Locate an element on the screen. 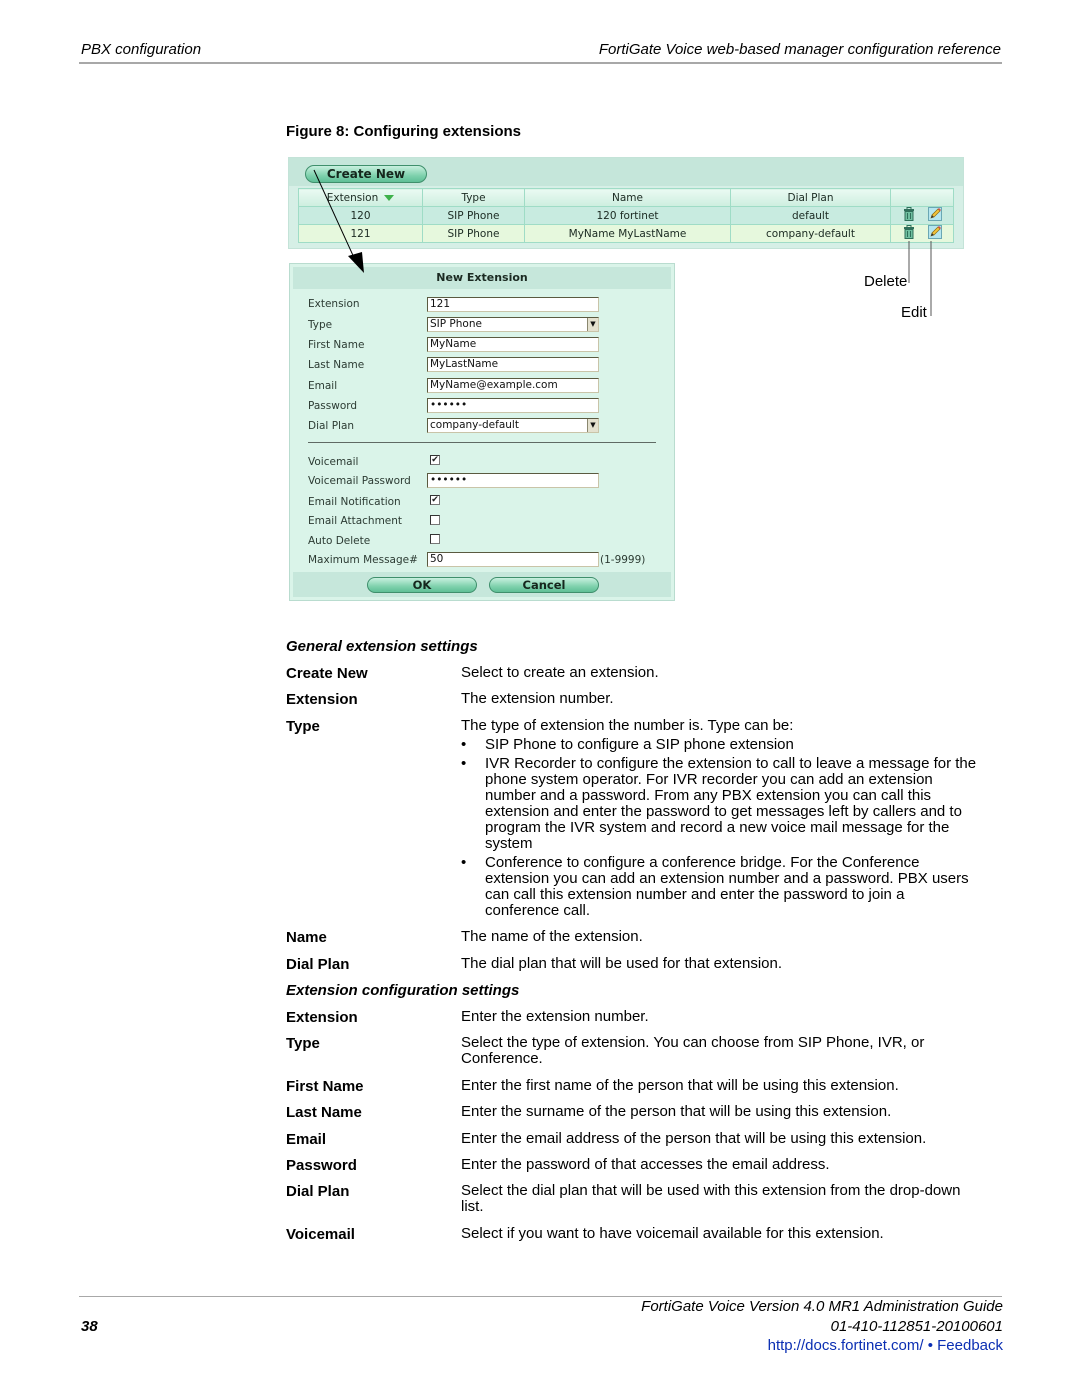 This screenshot has height=1397, width=1080. footer-links: http://docs.fortinet.com/ • Feedback is located at coordinates (885, 1345).